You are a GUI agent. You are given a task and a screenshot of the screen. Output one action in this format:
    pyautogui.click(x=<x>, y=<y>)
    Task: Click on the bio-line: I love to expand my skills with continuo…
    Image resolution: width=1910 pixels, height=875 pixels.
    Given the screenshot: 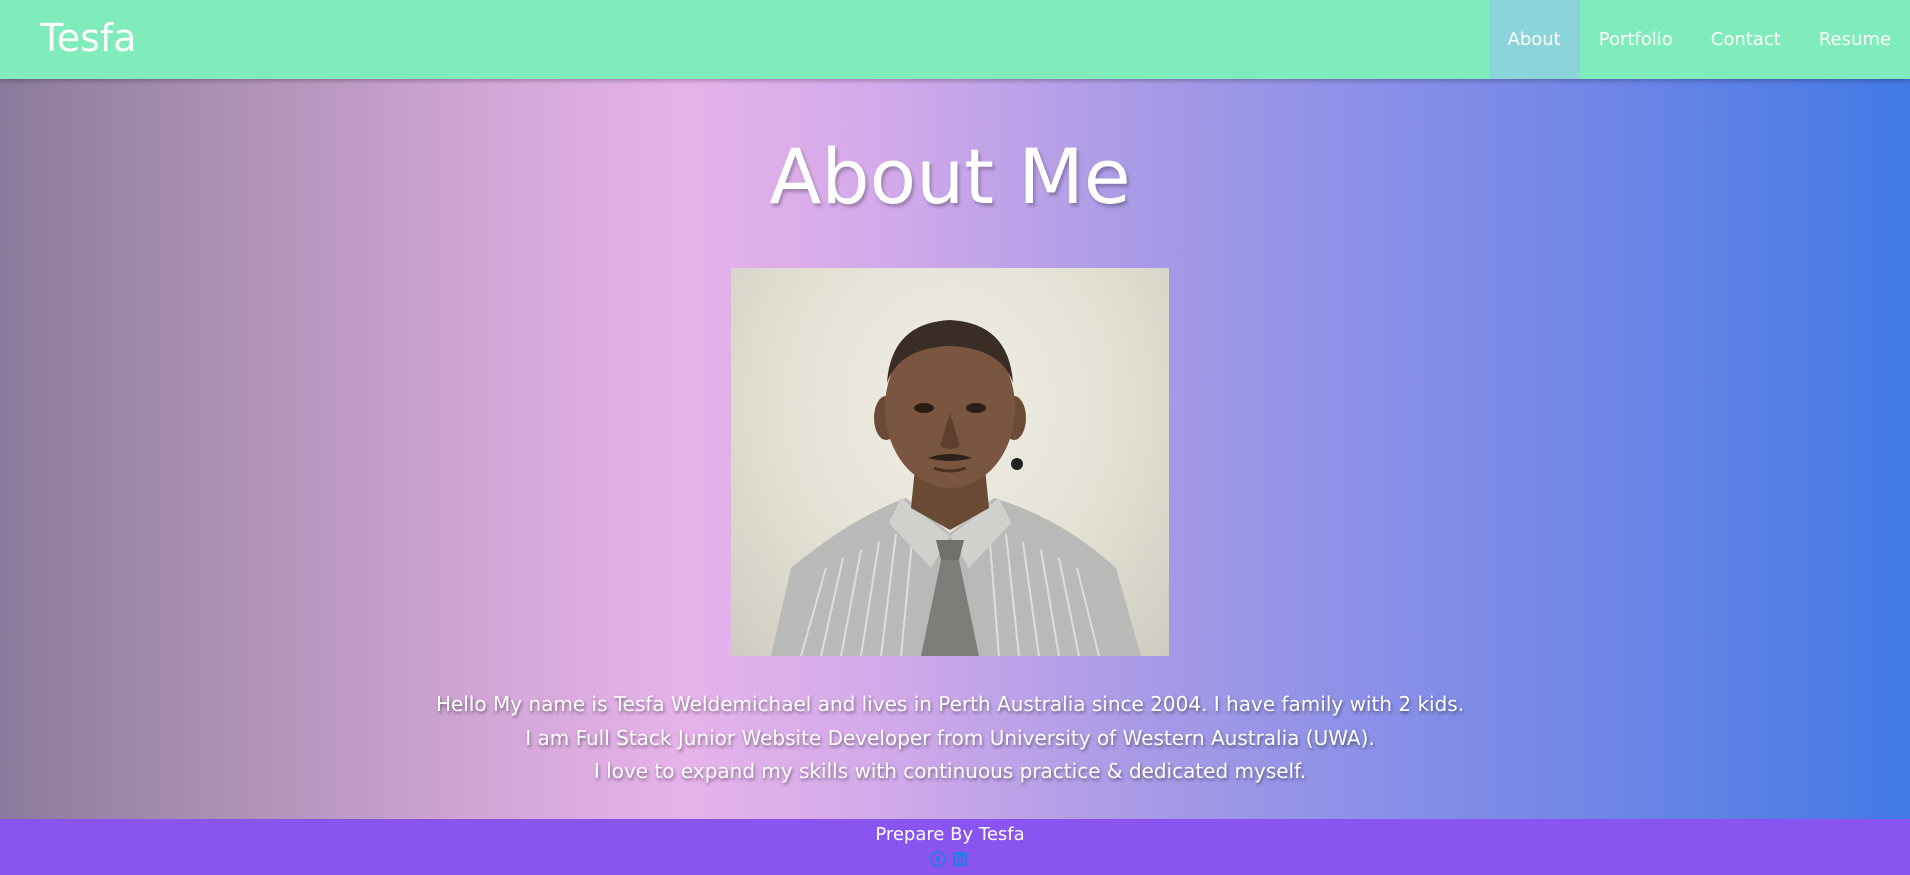 What is the action you would take?
    pyautogui.click(x=950, y=771)
    